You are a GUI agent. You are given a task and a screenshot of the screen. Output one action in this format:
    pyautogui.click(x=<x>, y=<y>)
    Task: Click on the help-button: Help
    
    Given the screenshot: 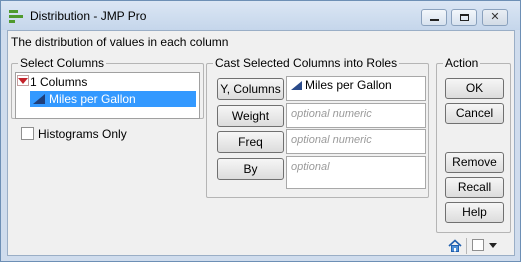 What is the action you would take?
    pyautogui.click(x=474, y=212)
    